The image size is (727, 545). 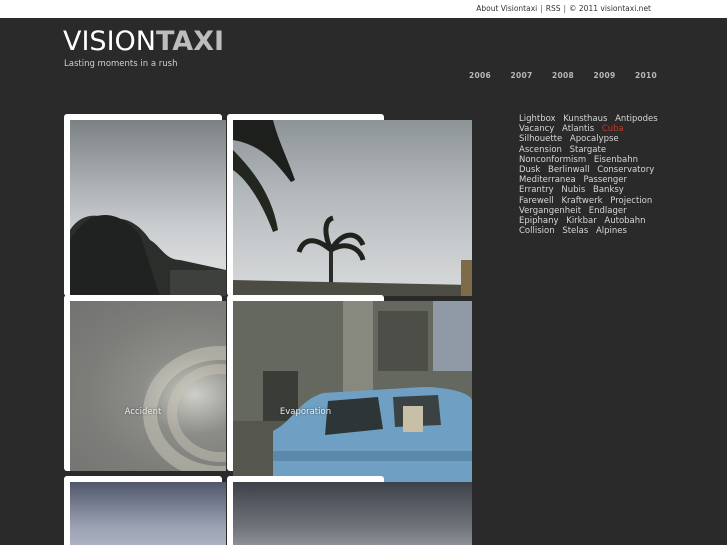 I want to click on accident-image, so click(x=148, y=386).